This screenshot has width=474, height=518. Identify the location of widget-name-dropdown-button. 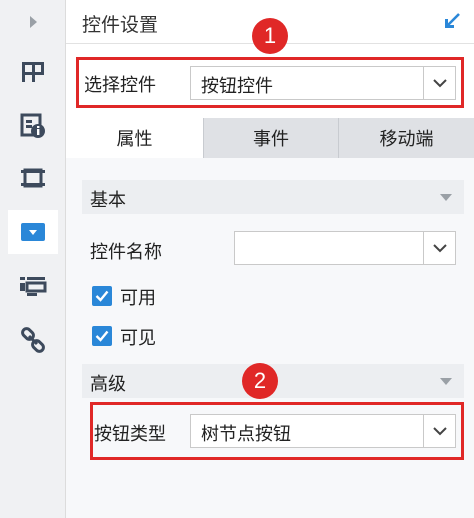
(439, 248).